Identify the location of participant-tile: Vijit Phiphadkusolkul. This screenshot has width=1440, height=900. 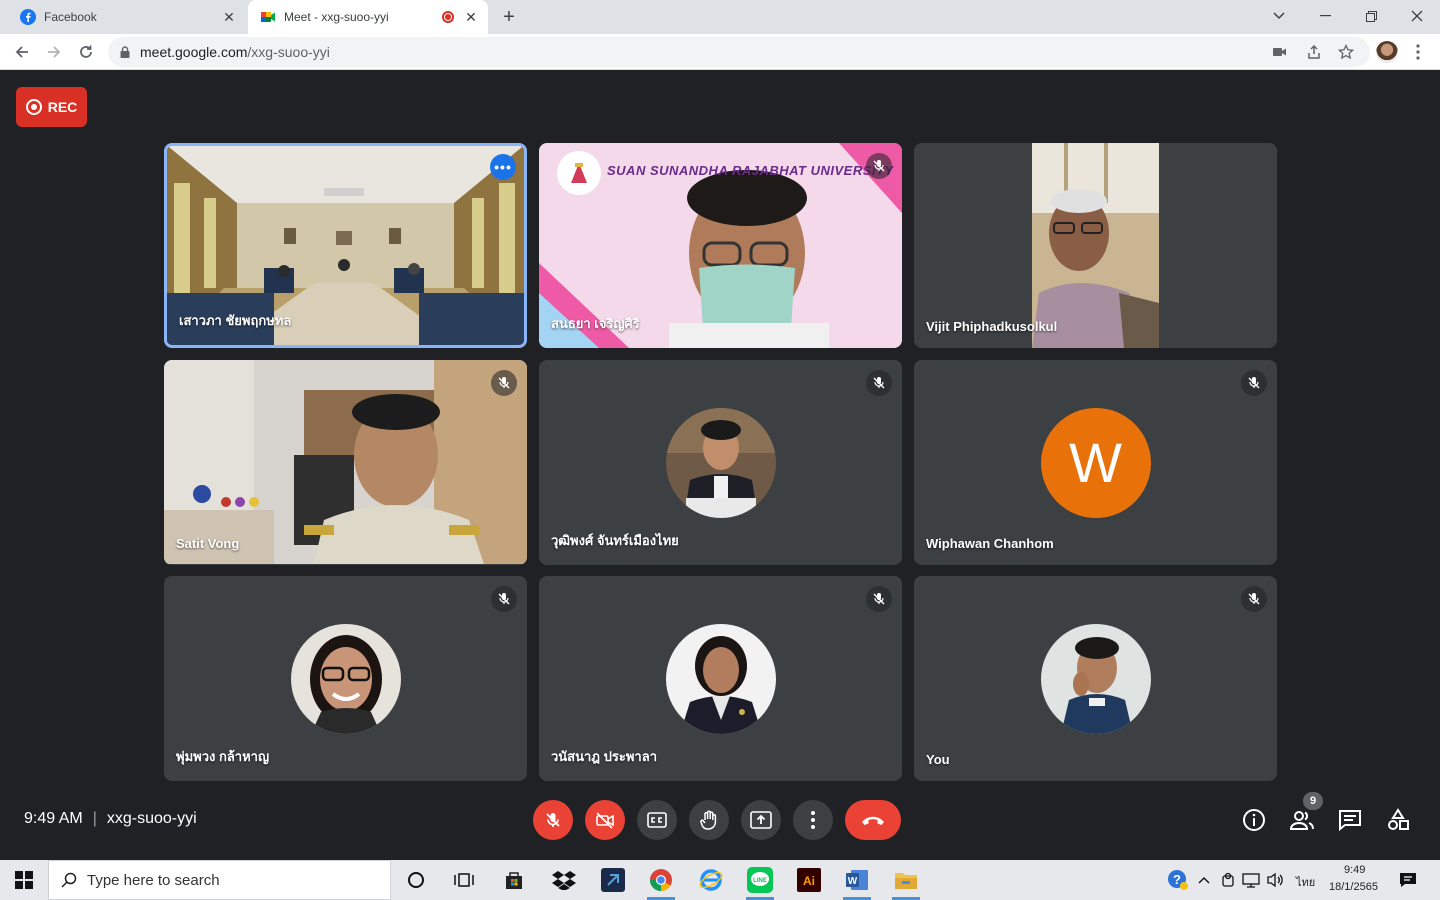
(1095, 245).